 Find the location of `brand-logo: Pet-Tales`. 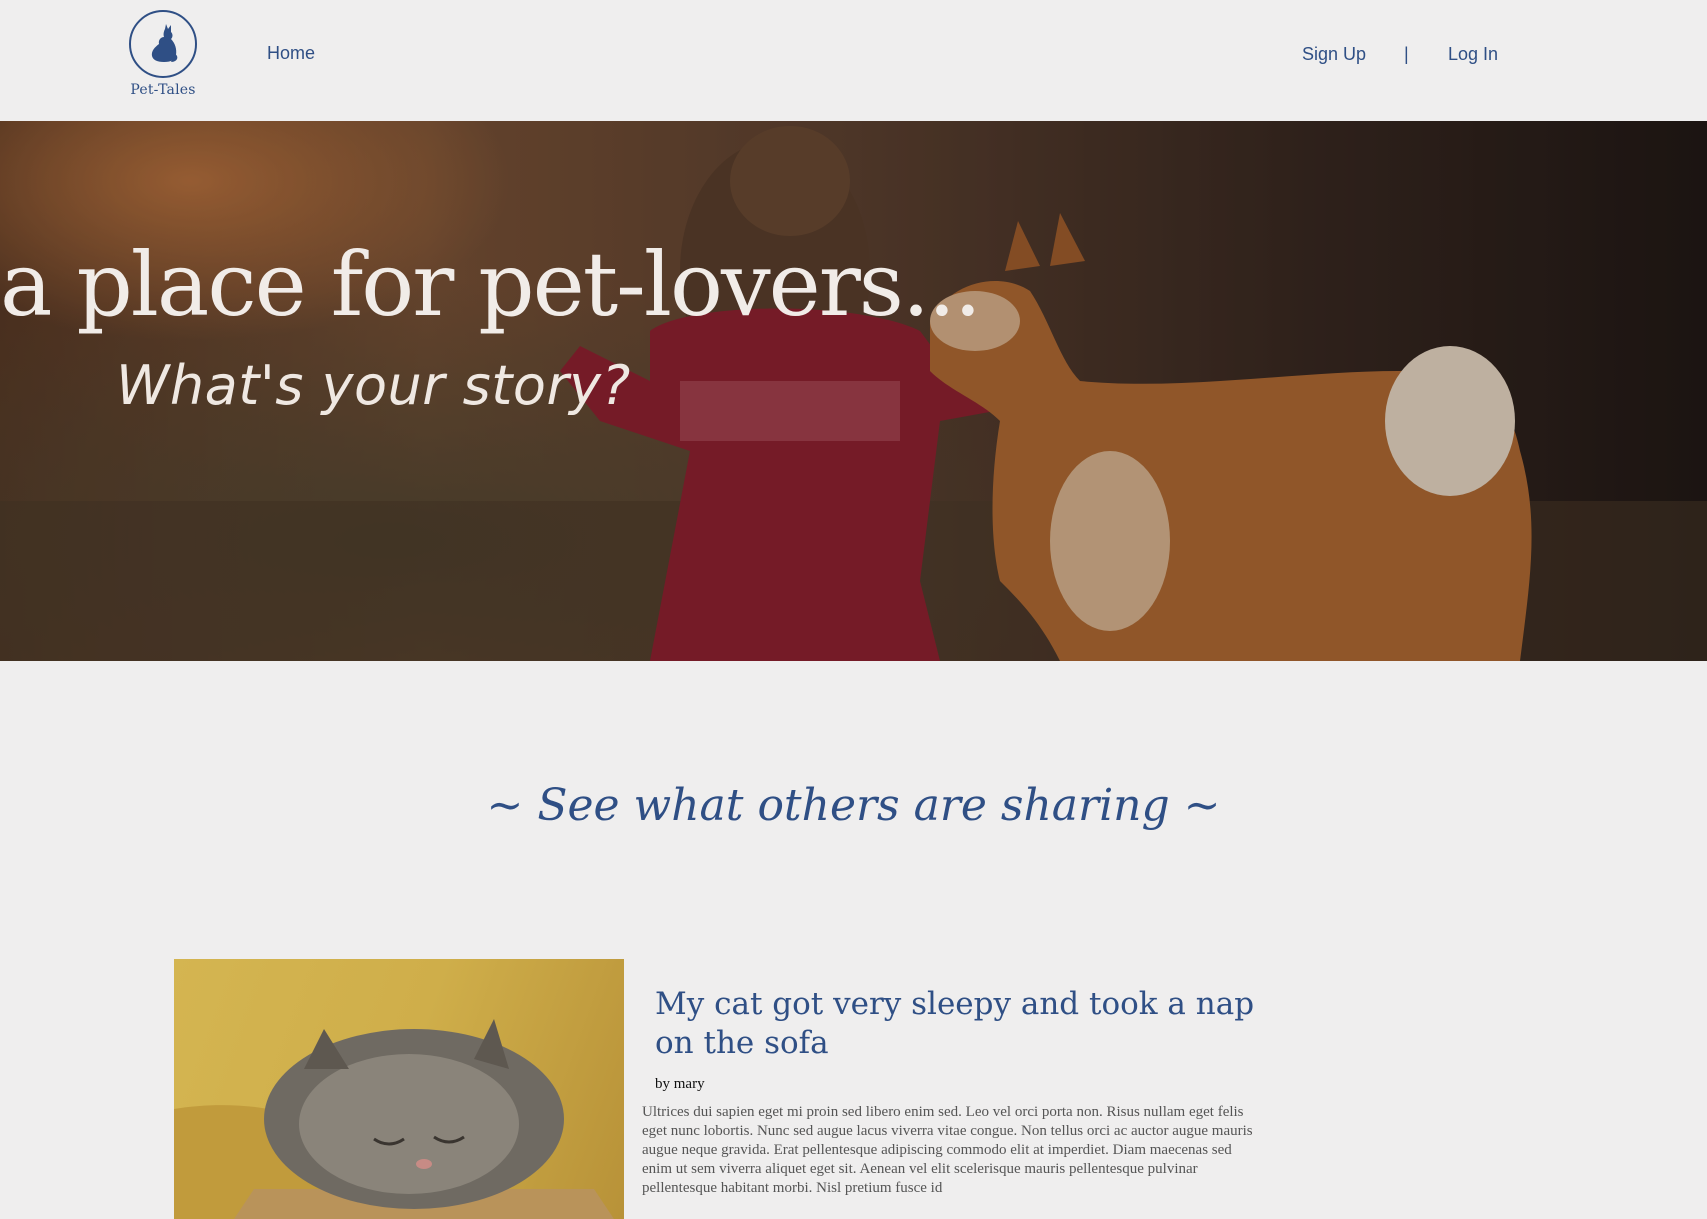

brand-logo: Pet-Tales is located at coordinates (163, 54).